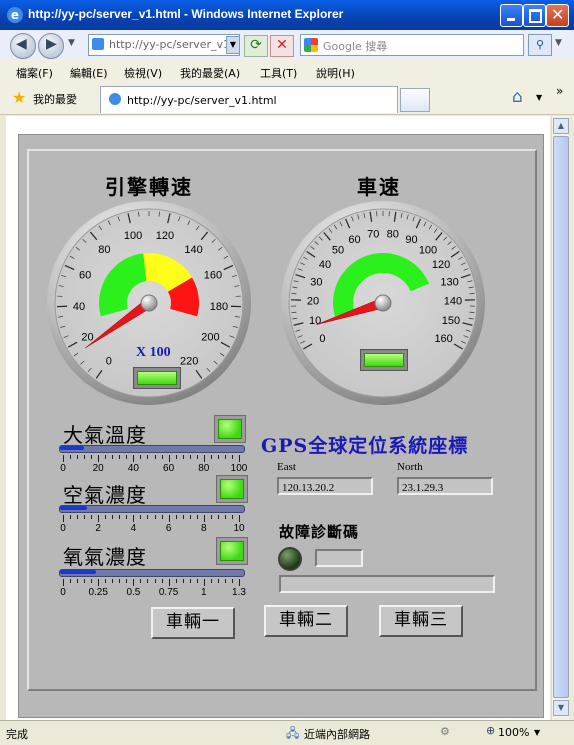  What do you see at coordinates (561, 708) in the screenshot?
I see `scroll-down-button: ▼` at bounding box center [561, 708].